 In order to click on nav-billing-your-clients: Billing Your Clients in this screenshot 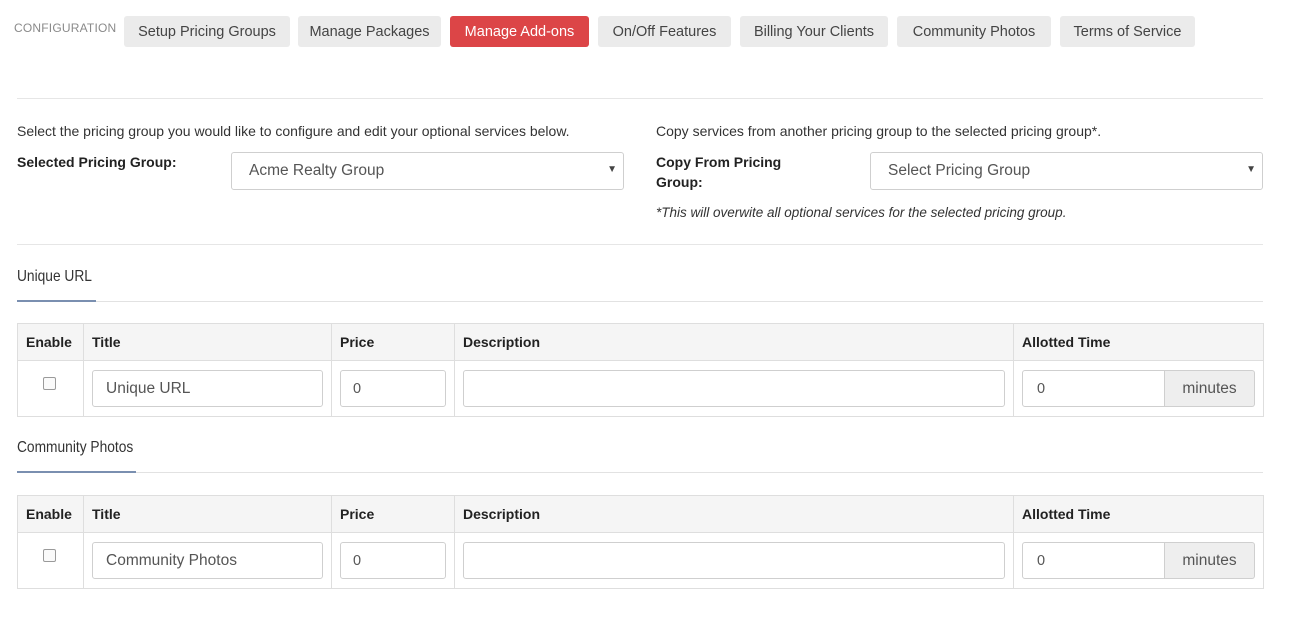, I will do `click(814, 31)`.